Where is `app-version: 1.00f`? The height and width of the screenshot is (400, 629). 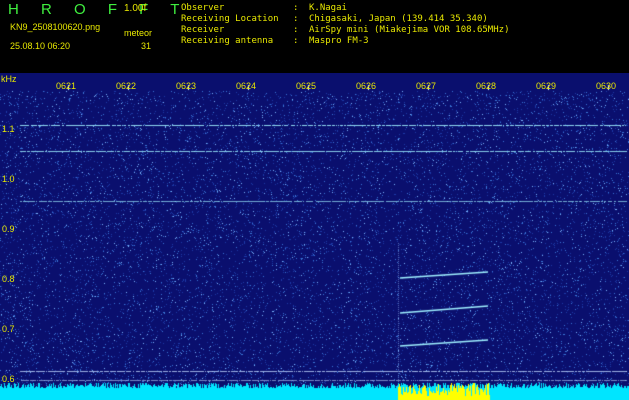 app-version: 1.00f is located at coordinates (135, 8).